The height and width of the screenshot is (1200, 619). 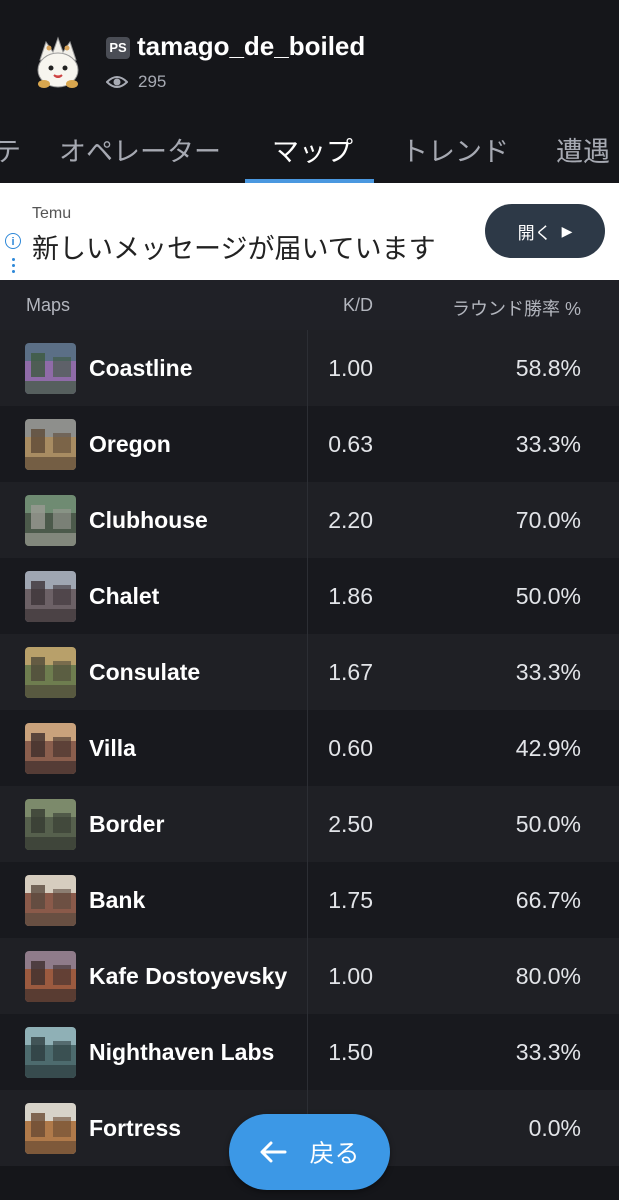 I want to click on map-name: Border, so click(x=127, y=824).